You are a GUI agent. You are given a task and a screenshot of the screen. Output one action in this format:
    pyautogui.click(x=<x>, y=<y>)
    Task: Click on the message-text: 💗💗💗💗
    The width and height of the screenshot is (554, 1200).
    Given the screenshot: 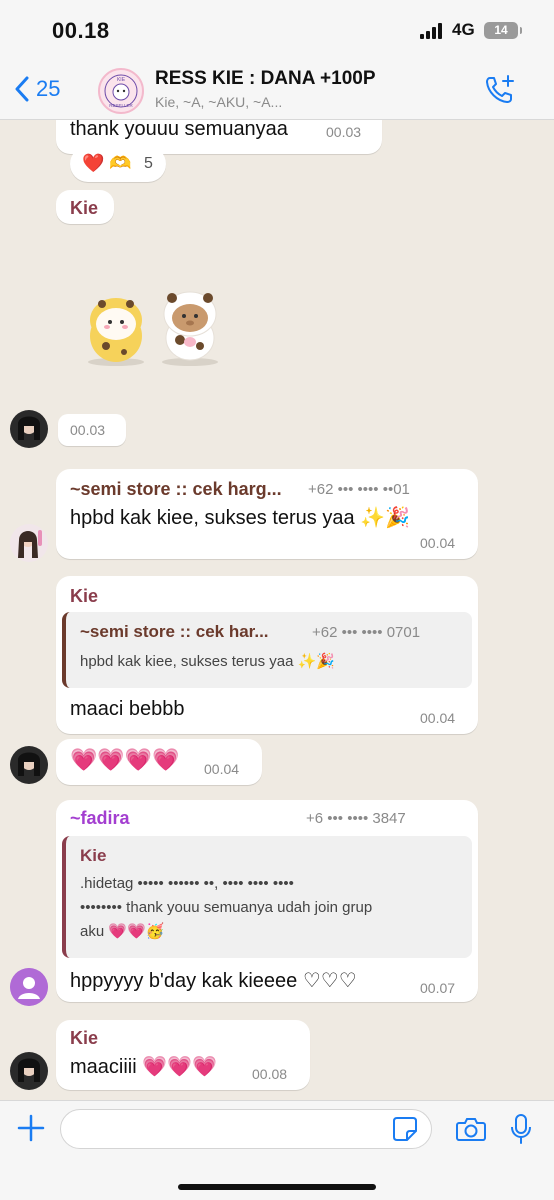 What is the action you would take?
    pyautogui.click(x=125, y=759)
    